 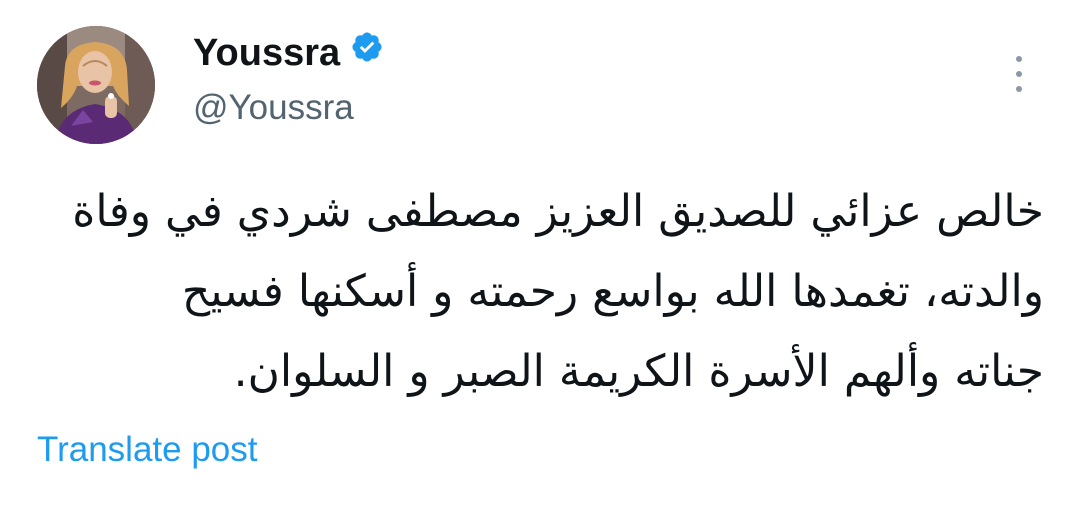 What do you see at coordinates (273, 108) in the screenshot?
I see `user-handle: @Youssra` at bounding box center [273, 108].